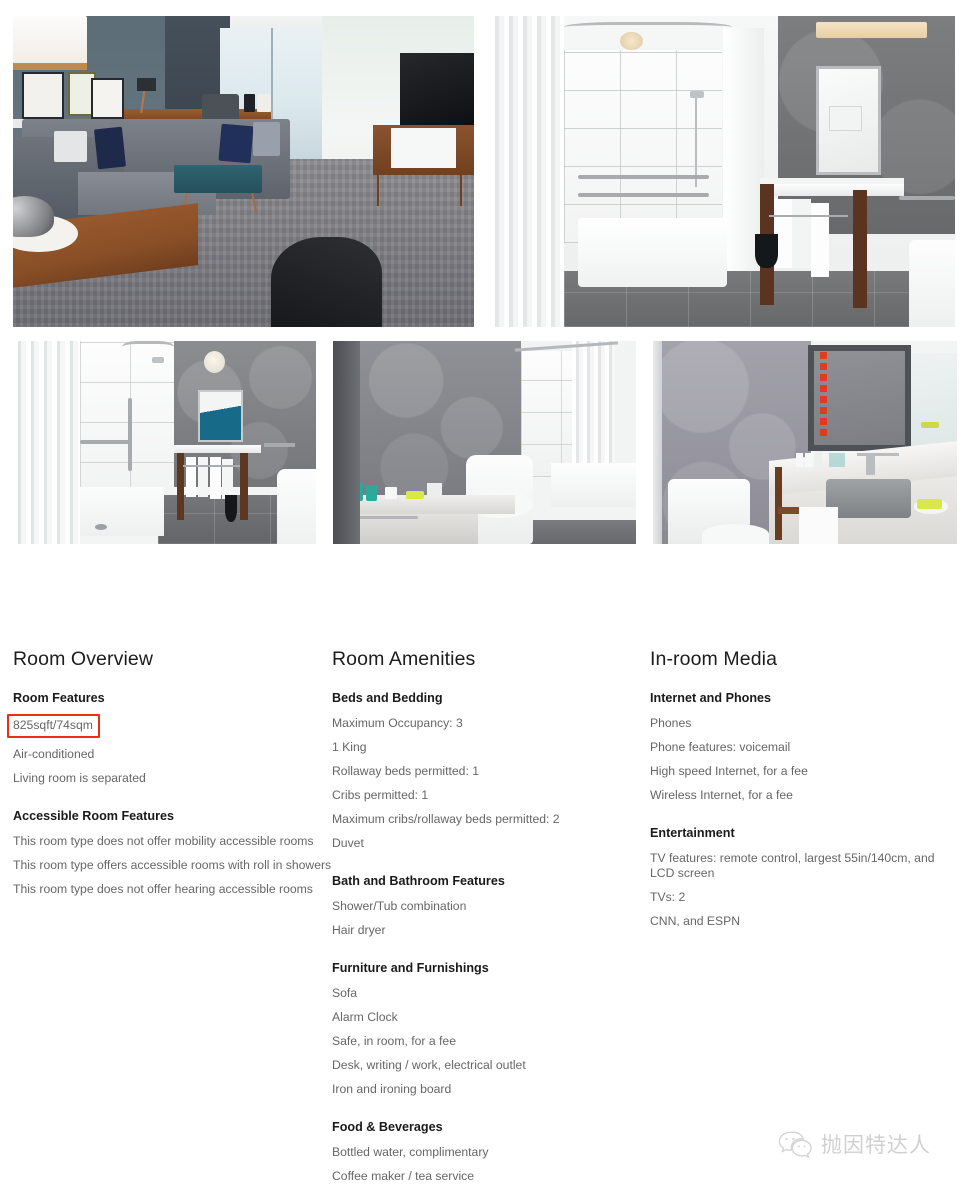  What do you see at coordinates (130, 434) in the screenshot?
I see `grab-bar-vertical` at bounding box center [130, 434].